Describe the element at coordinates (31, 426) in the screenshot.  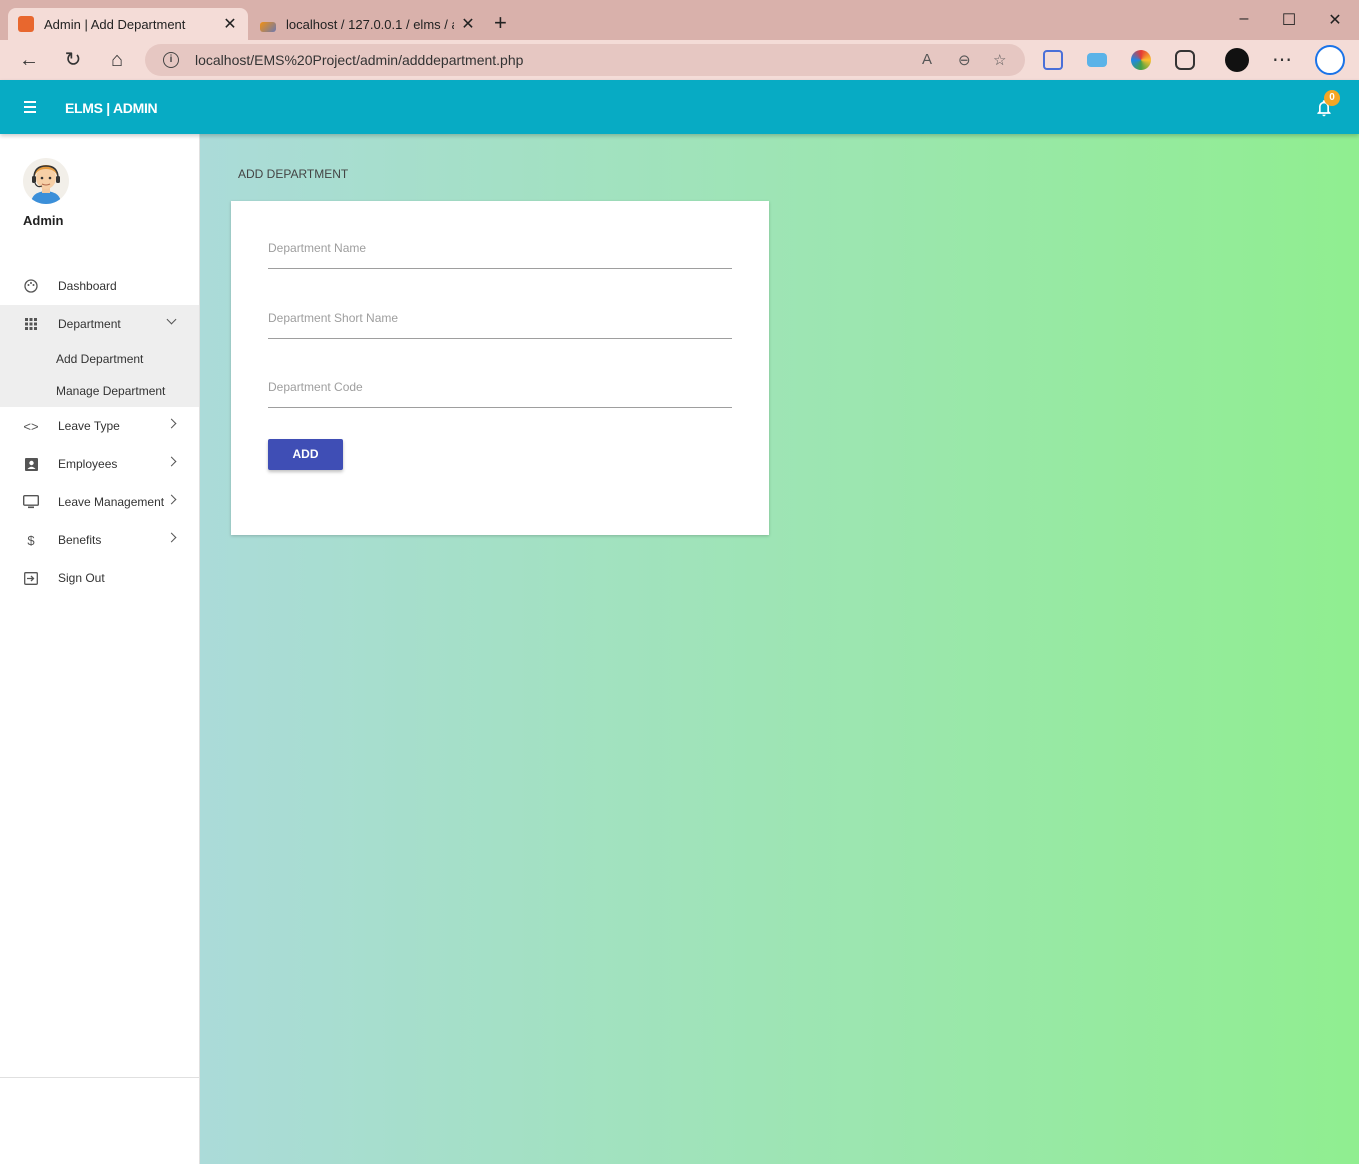
I see `code-icon: <>` at that location.